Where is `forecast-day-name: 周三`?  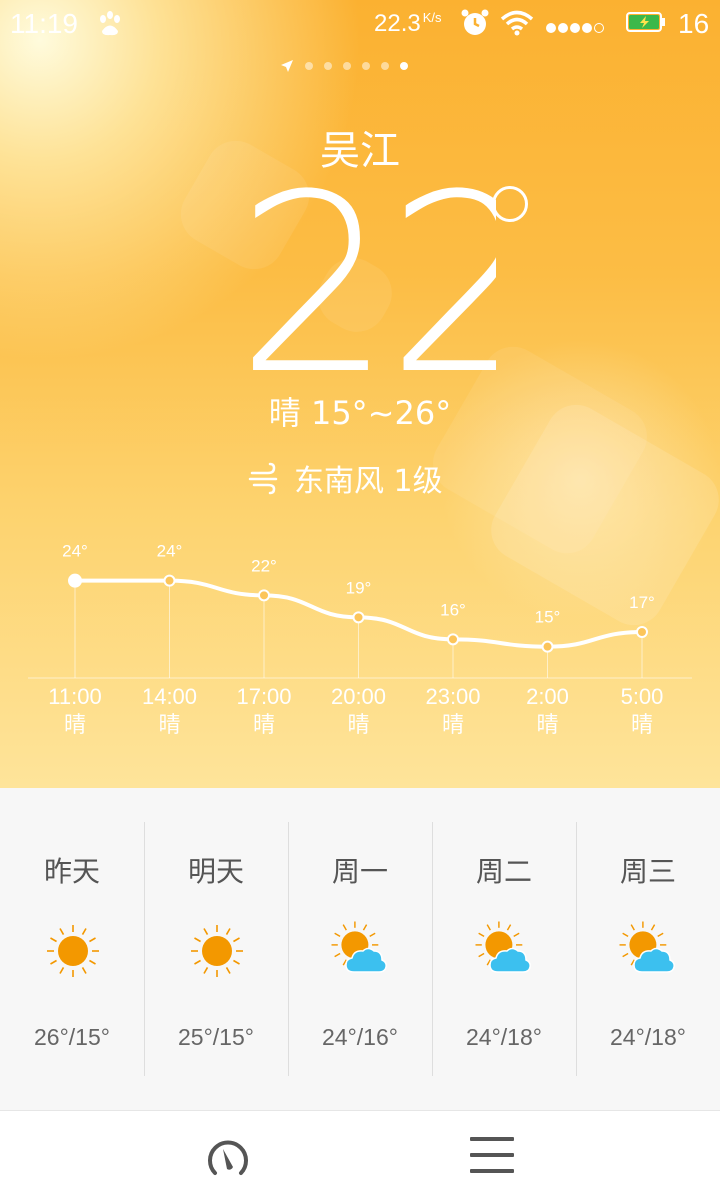 forecast-day-name: 周三 is located at coordinates (647, 871).